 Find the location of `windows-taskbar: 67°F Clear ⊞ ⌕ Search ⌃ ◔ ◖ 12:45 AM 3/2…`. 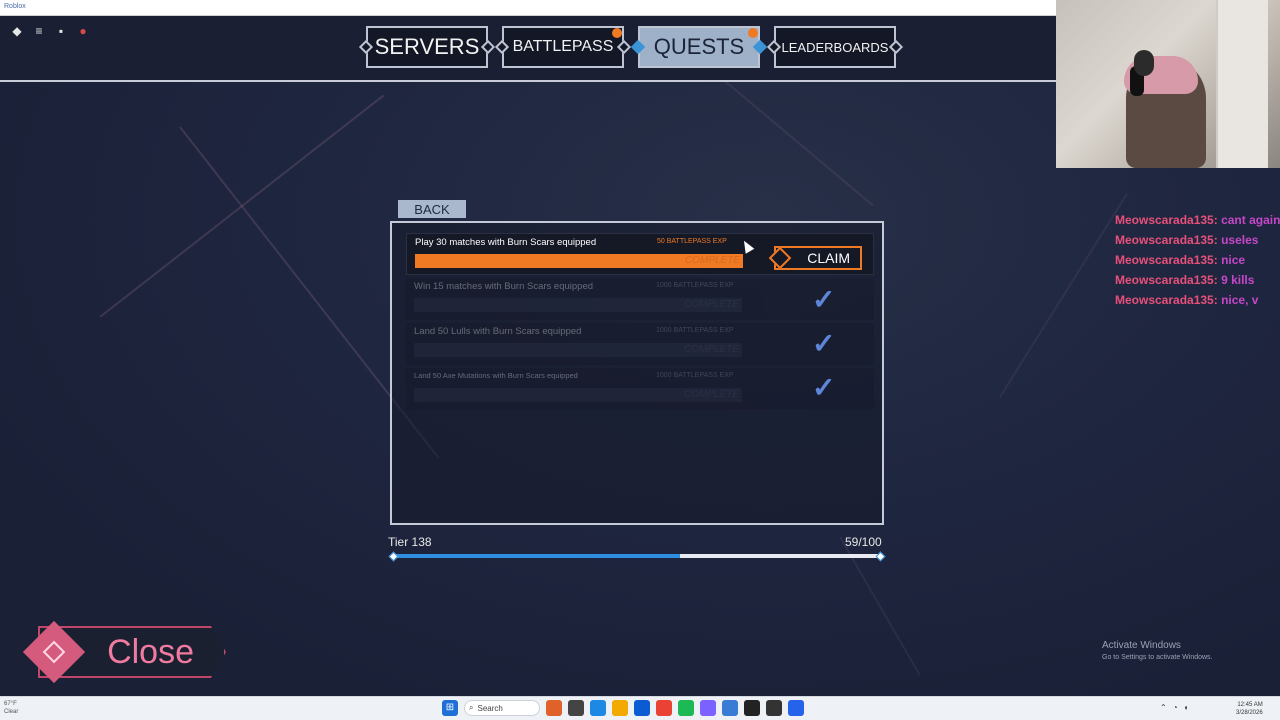

windows-taskbar: 67°F Clear ⊞ ⌕ Search ⌃ ◔ ◖ 12:45 AM 3/2… is located at coordinates (640, 708).